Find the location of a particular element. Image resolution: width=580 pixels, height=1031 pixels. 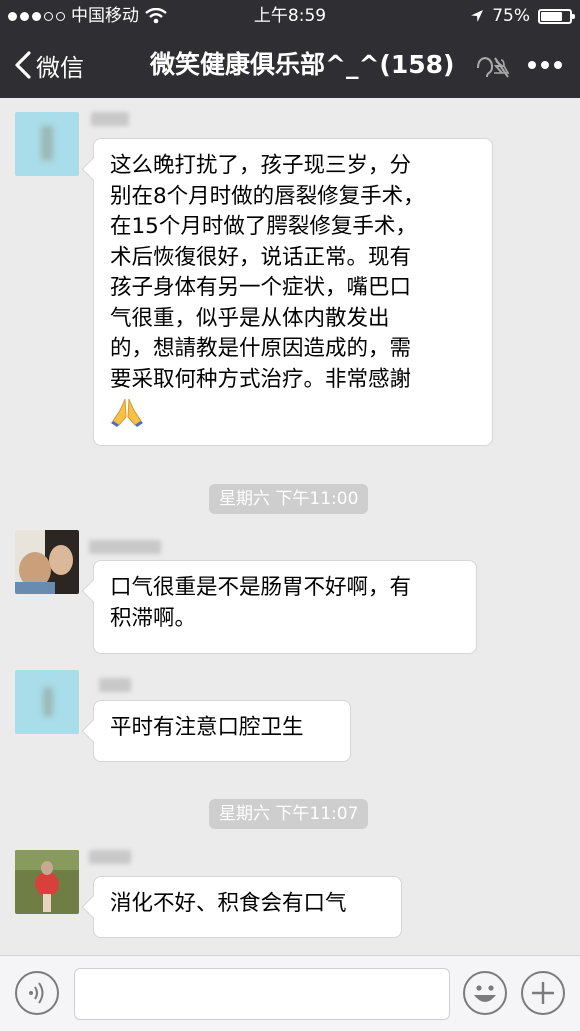

input-bar is located at coordinates (290, 993).